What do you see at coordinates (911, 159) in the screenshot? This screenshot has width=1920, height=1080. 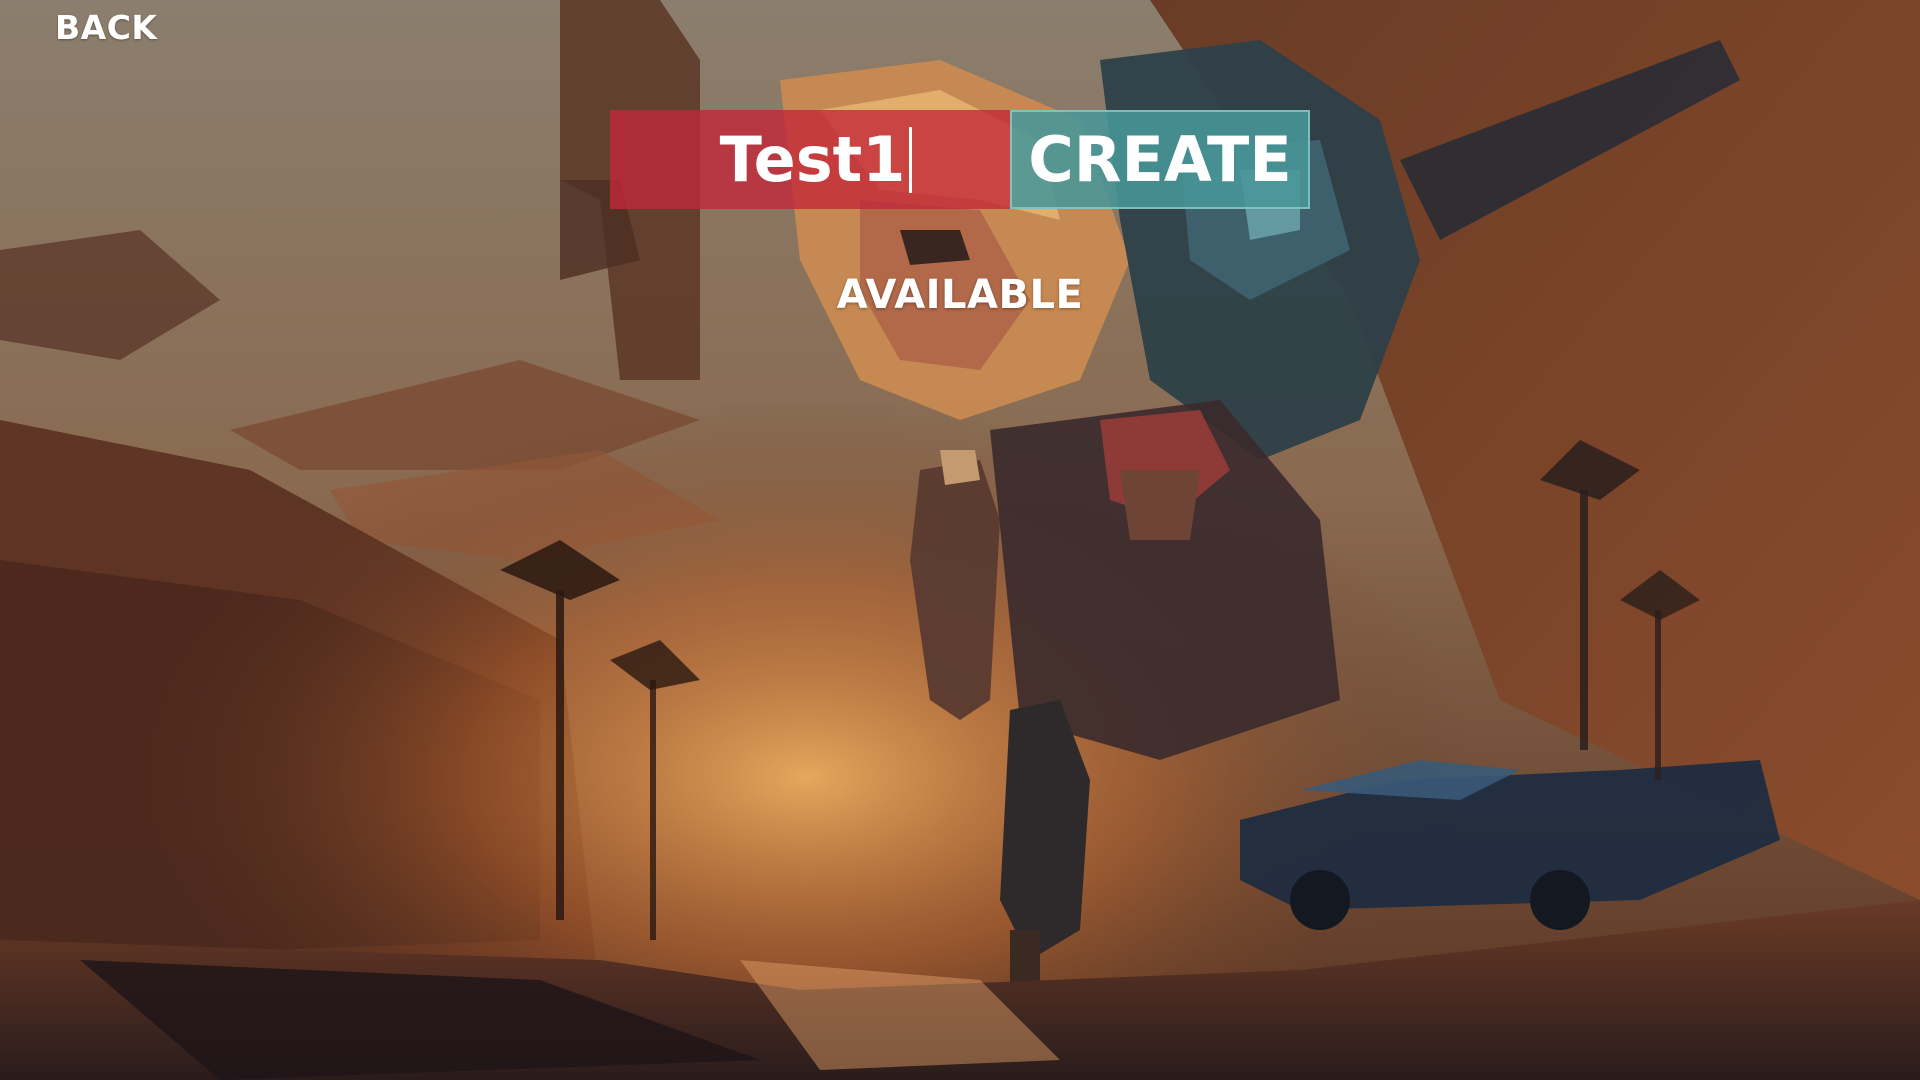 I see `text-caret` at bounding box center [911, 159].